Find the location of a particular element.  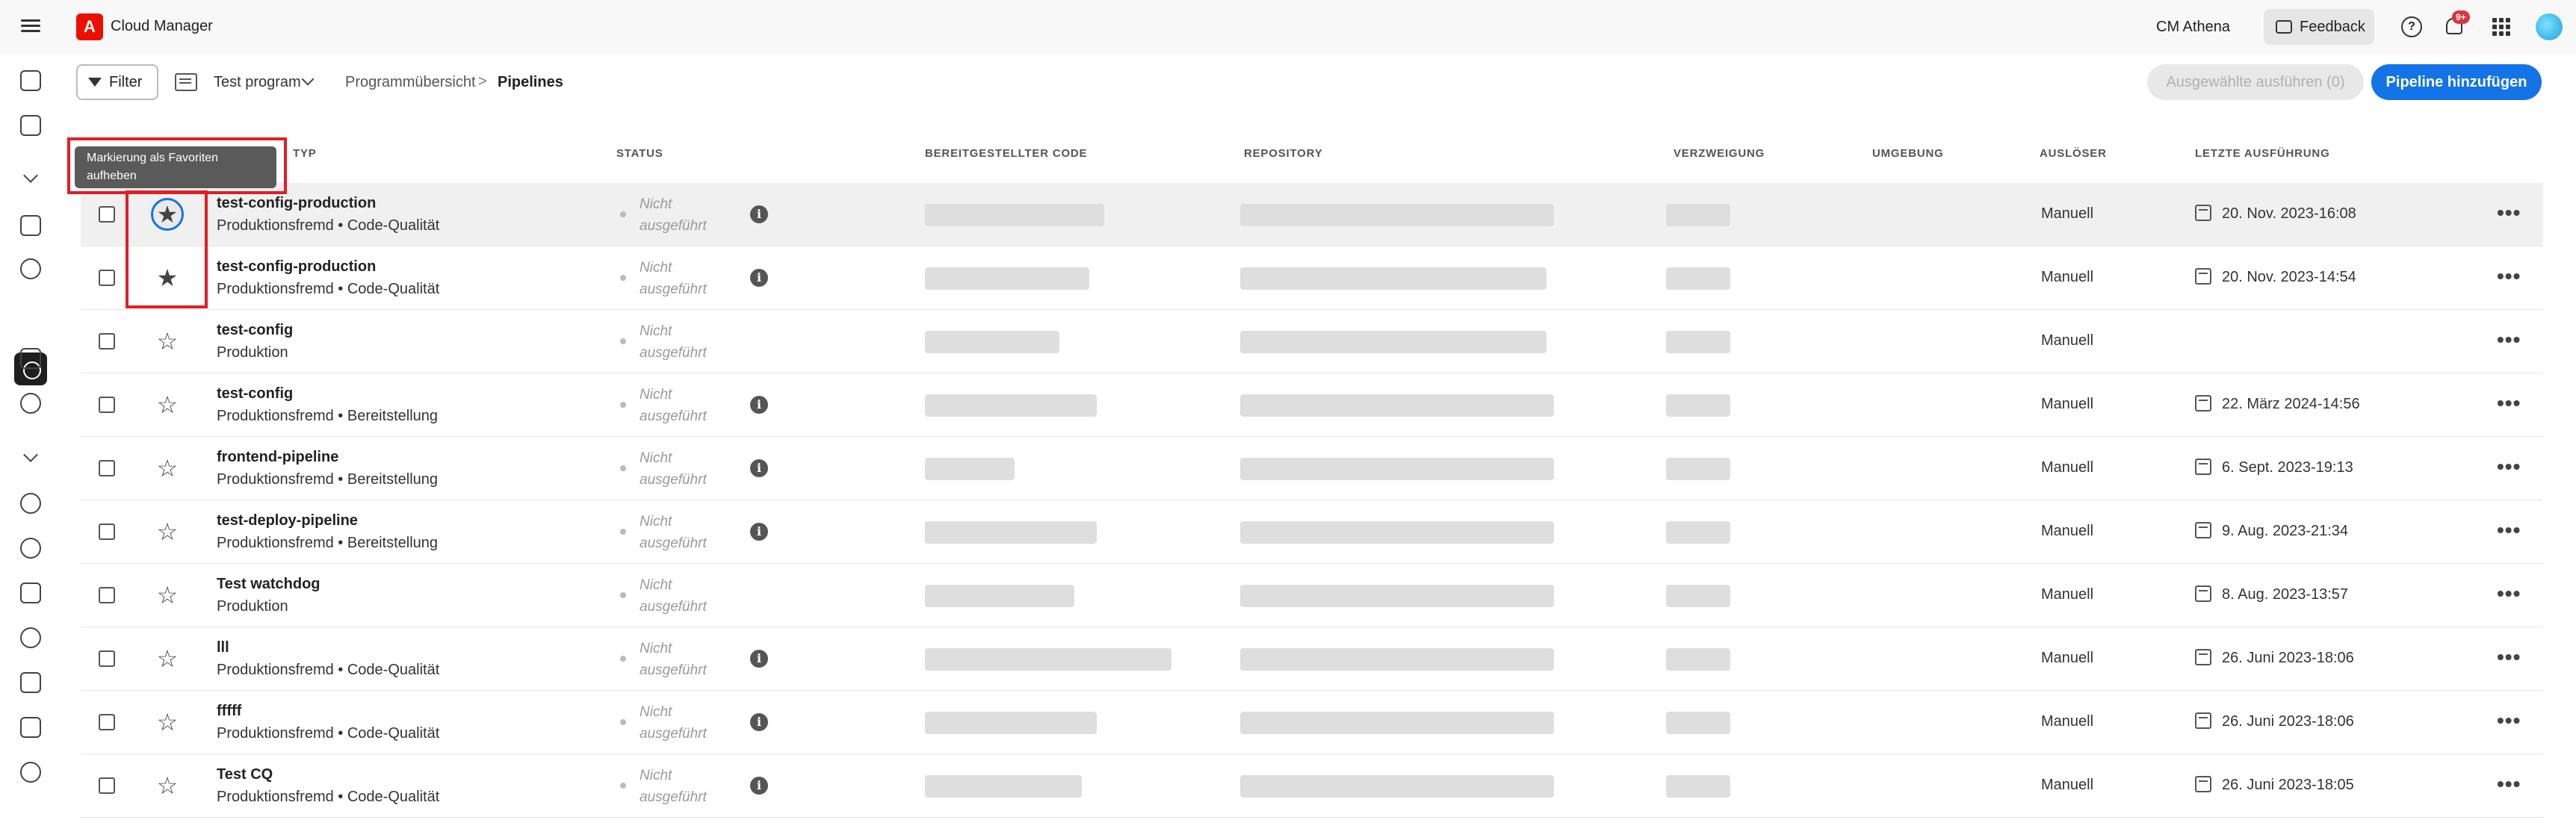

column-header-last-run: LETZTE AUSFÜHRUNG is located at coordinates (2262, 154).